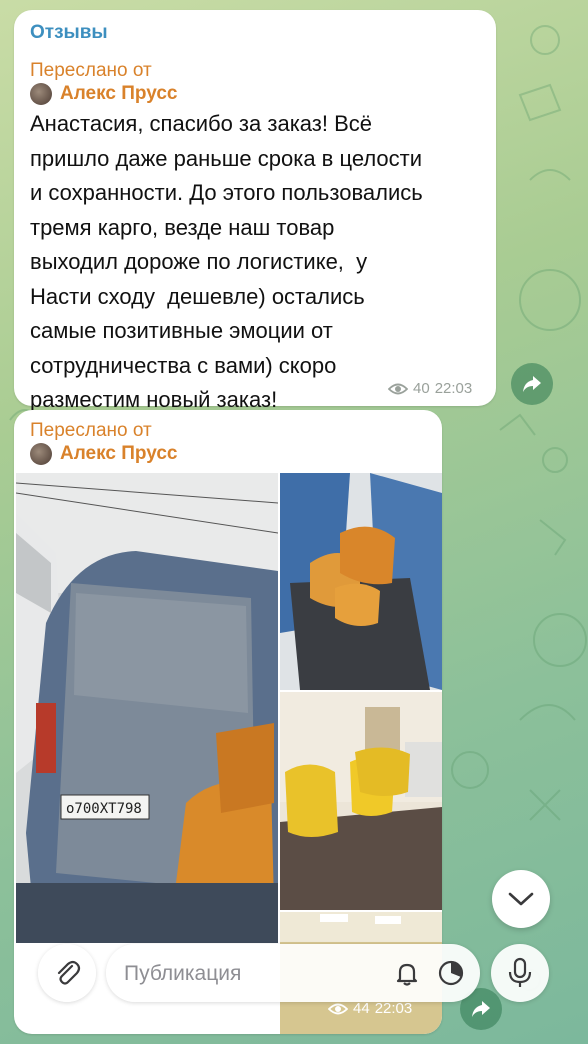 This screenshot has width=588, height=1044. Describe the element at coordinates (451, 973) in the screenshot. I see `timer-icon` at that location.